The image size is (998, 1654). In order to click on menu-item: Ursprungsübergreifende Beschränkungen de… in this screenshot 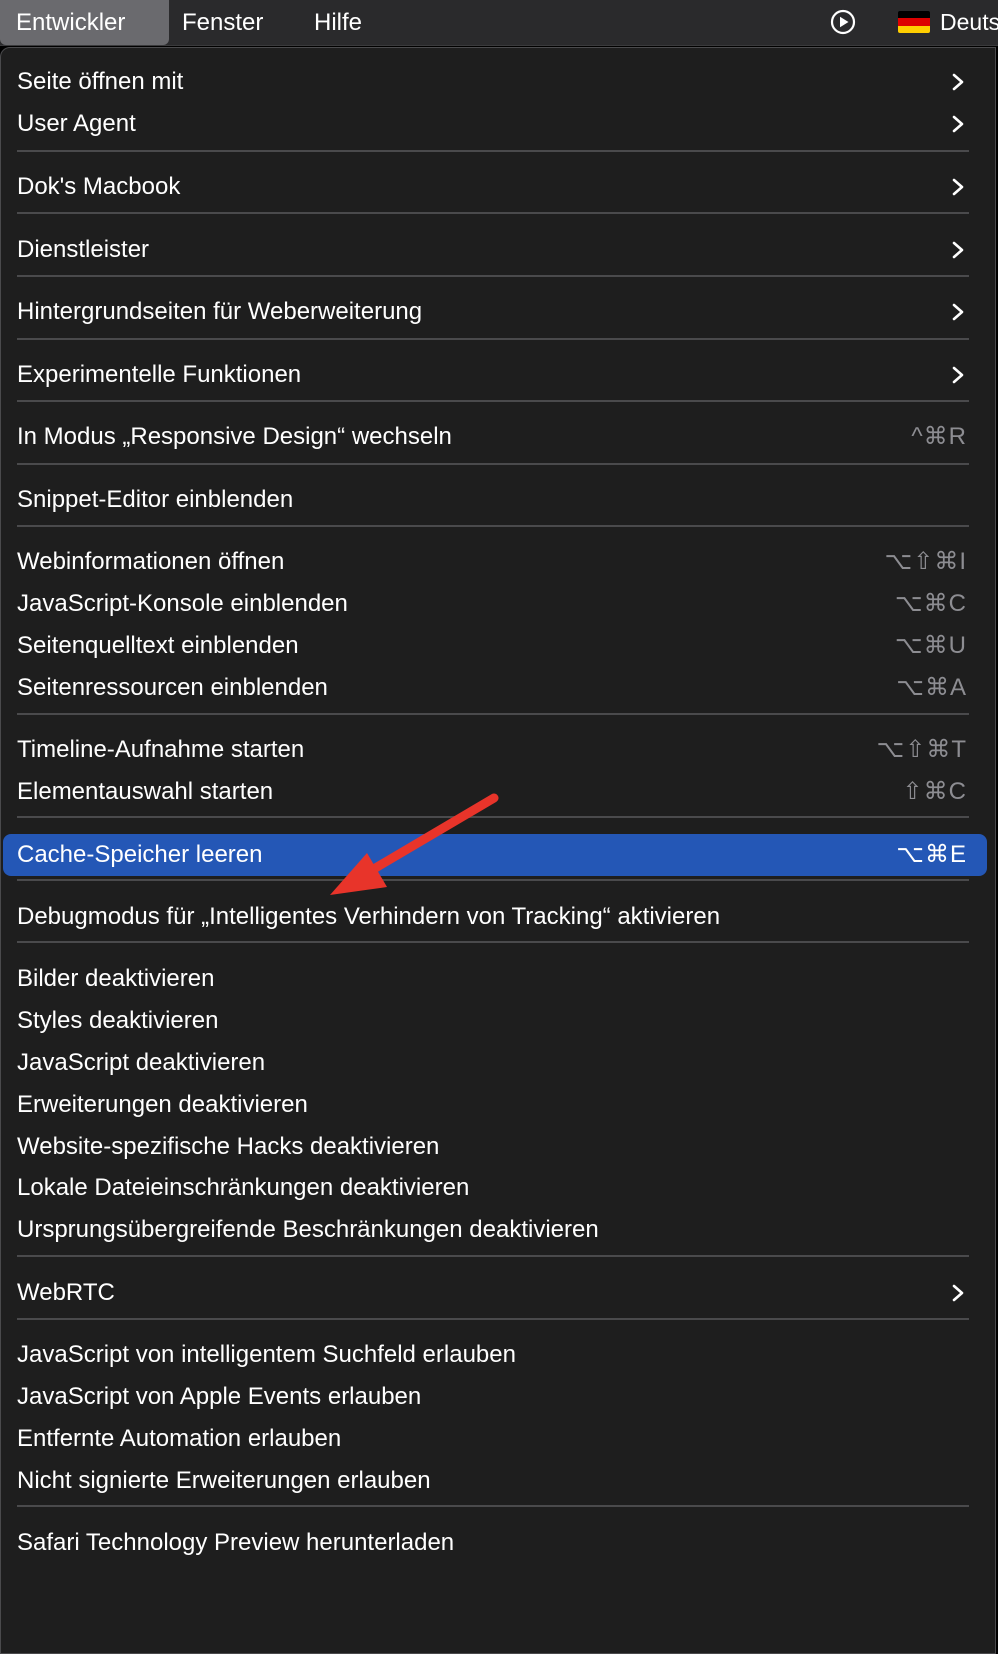, I will do `click(494, 1230)`.